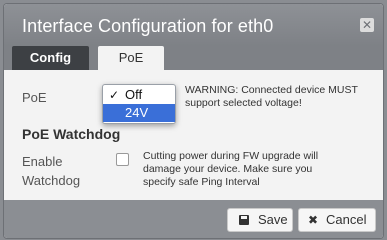 The width and height of the screenshot is (387, 240). What do you see at coordinates (193, 58) in the screenshot?
I see `tab-strip: Config PoE` at bounding box center [193, 58].